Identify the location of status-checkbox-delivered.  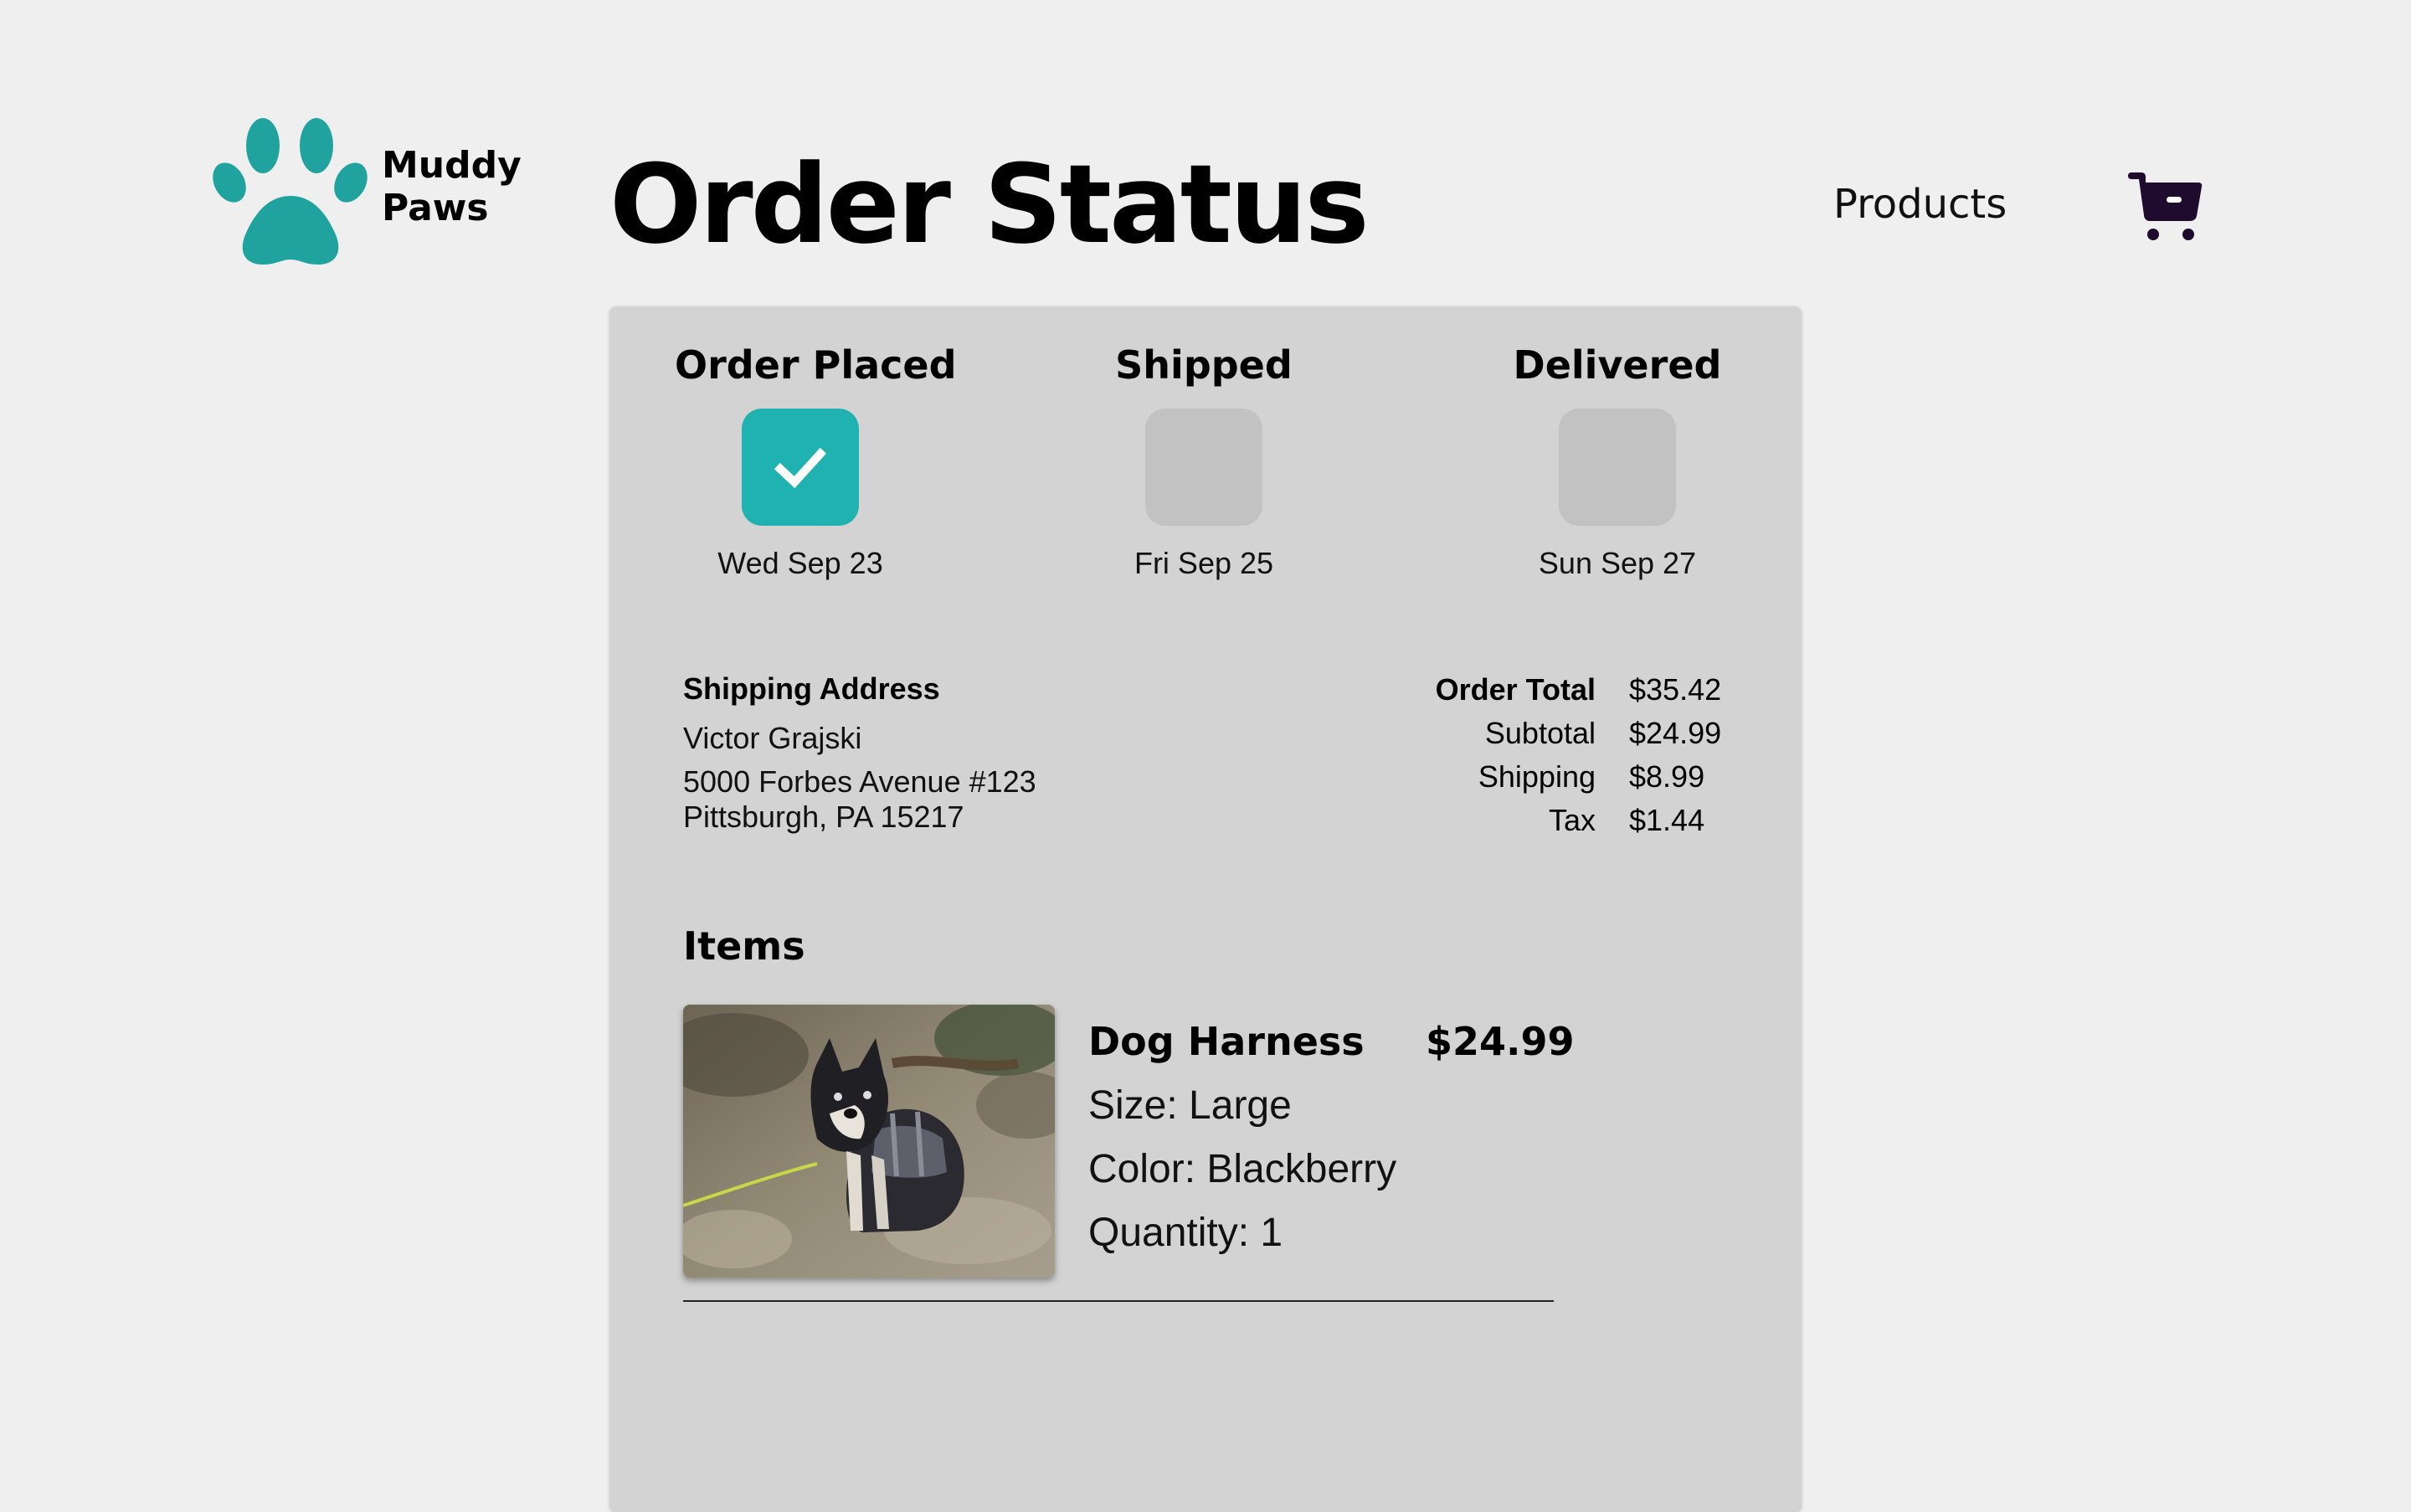
(1617, 467).